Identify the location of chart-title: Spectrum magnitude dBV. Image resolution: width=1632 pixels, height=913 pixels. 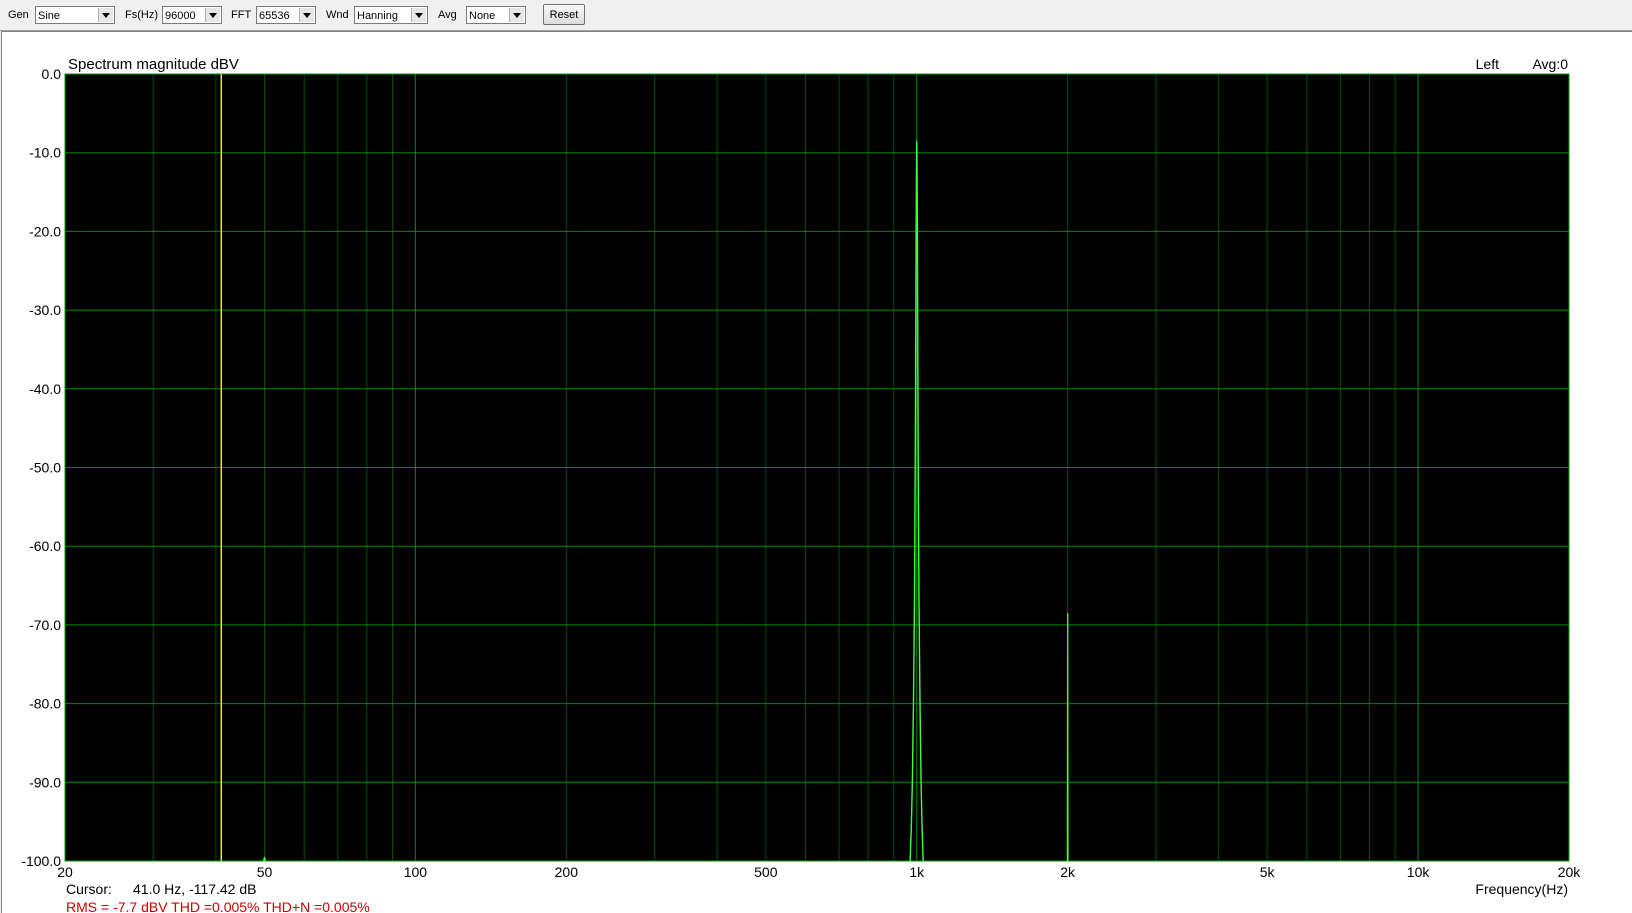
(153, 64).